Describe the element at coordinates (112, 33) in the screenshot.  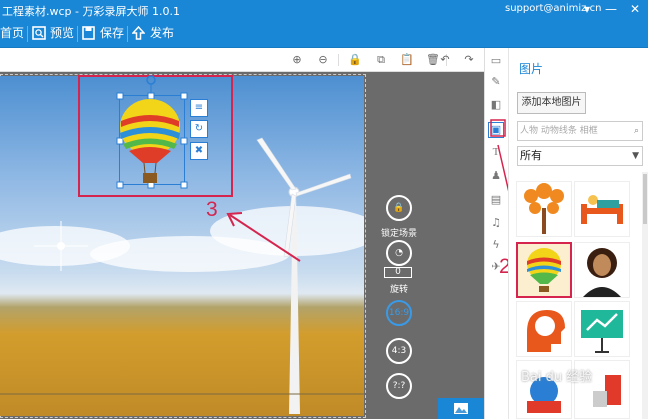
I see `save-label: 保存` at that location.